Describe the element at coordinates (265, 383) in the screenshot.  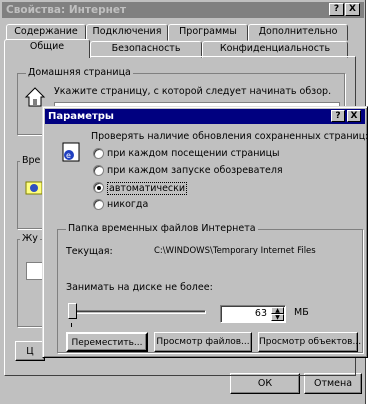
I see `ok-button: ОК` at that location.